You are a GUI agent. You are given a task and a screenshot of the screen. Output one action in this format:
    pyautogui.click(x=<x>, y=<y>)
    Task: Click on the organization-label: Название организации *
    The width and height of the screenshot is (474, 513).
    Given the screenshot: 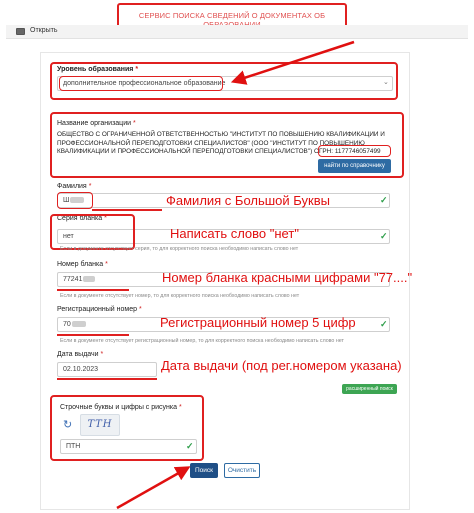 What is the action you would take?
    pyautogui.click(x=96, y=123)
    